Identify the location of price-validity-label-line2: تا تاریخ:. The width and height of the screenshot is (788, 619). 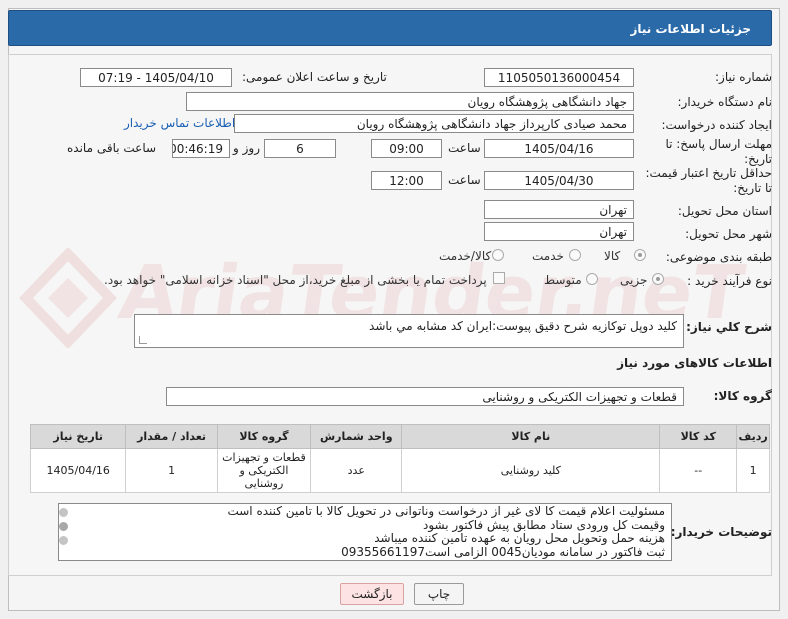
(752, 188).